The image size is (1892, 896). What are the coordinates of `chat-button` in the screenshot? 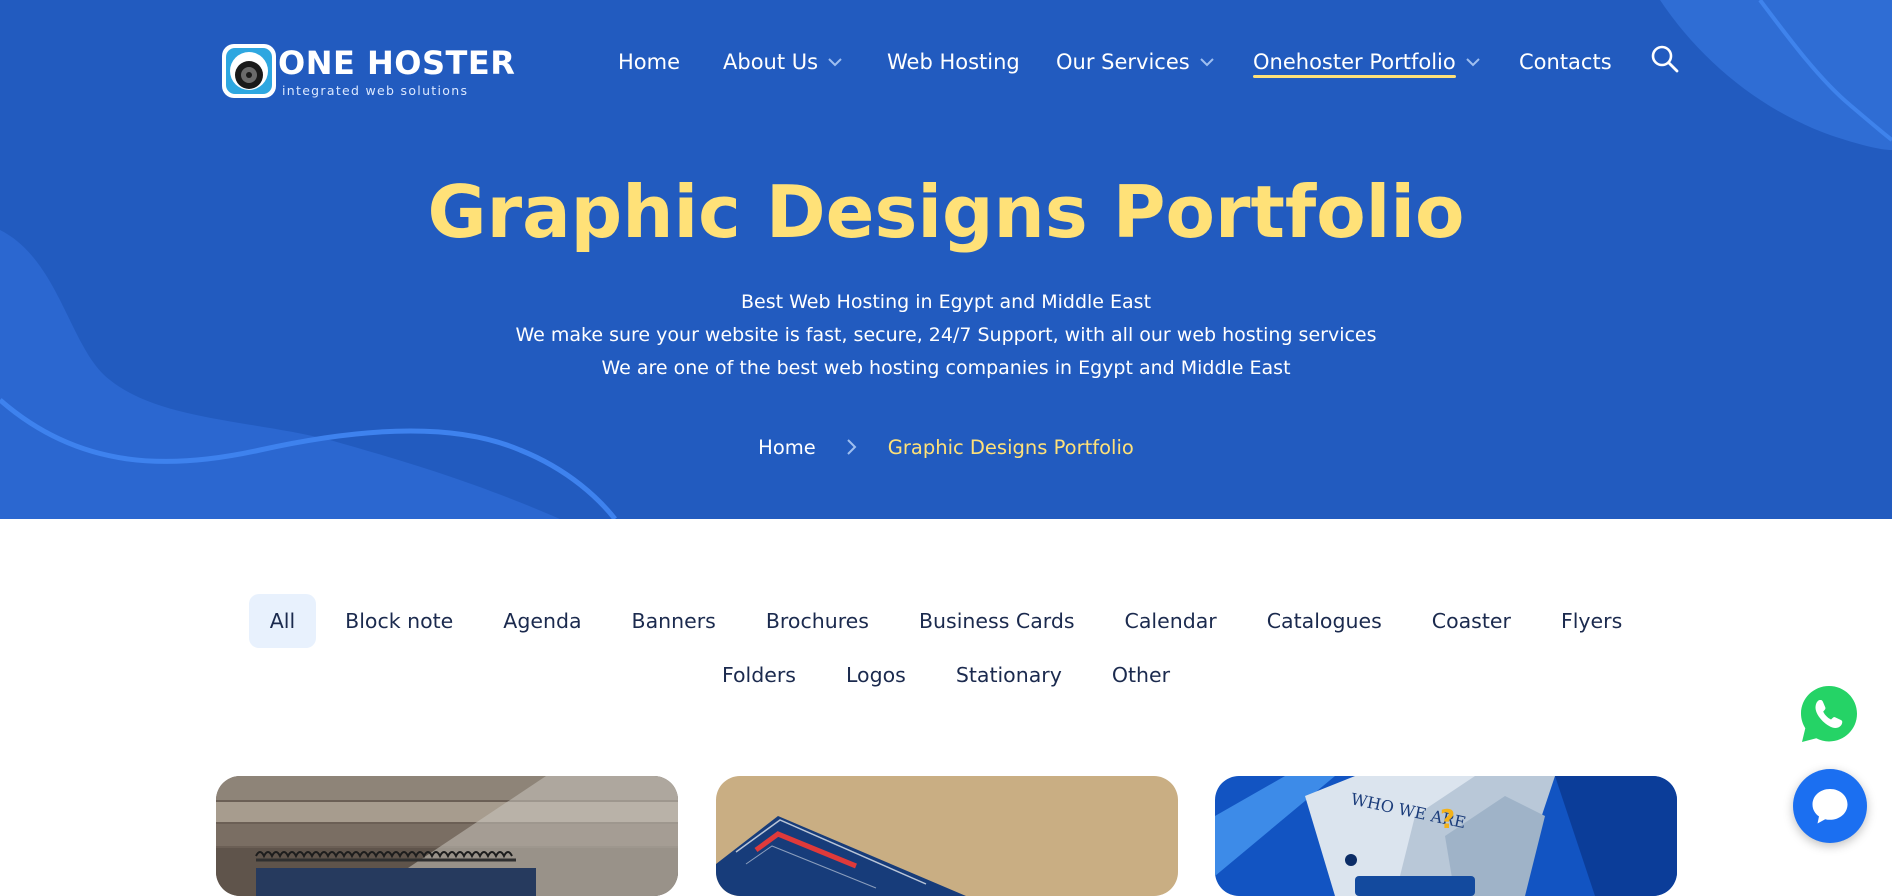 It's located at (1830, 806).